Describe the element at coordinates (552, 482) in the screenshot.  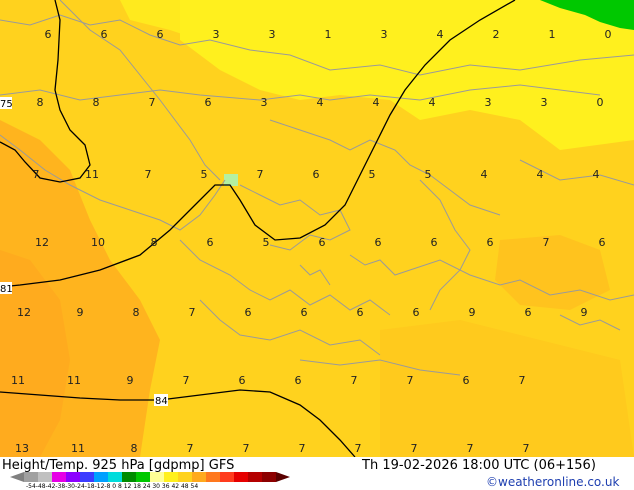
I see `credit-link: ©weatheronline.co.uk` at that location.